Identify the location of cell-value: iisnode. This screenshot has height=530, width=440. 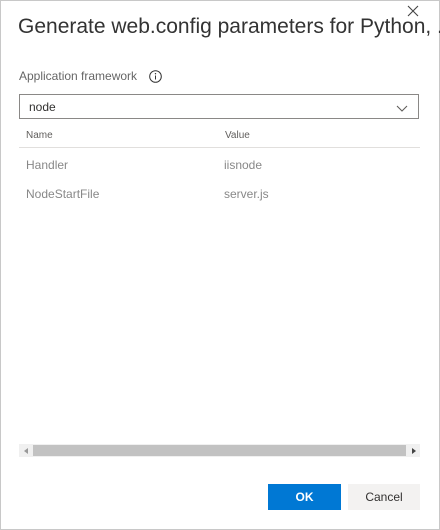
(322, 165).